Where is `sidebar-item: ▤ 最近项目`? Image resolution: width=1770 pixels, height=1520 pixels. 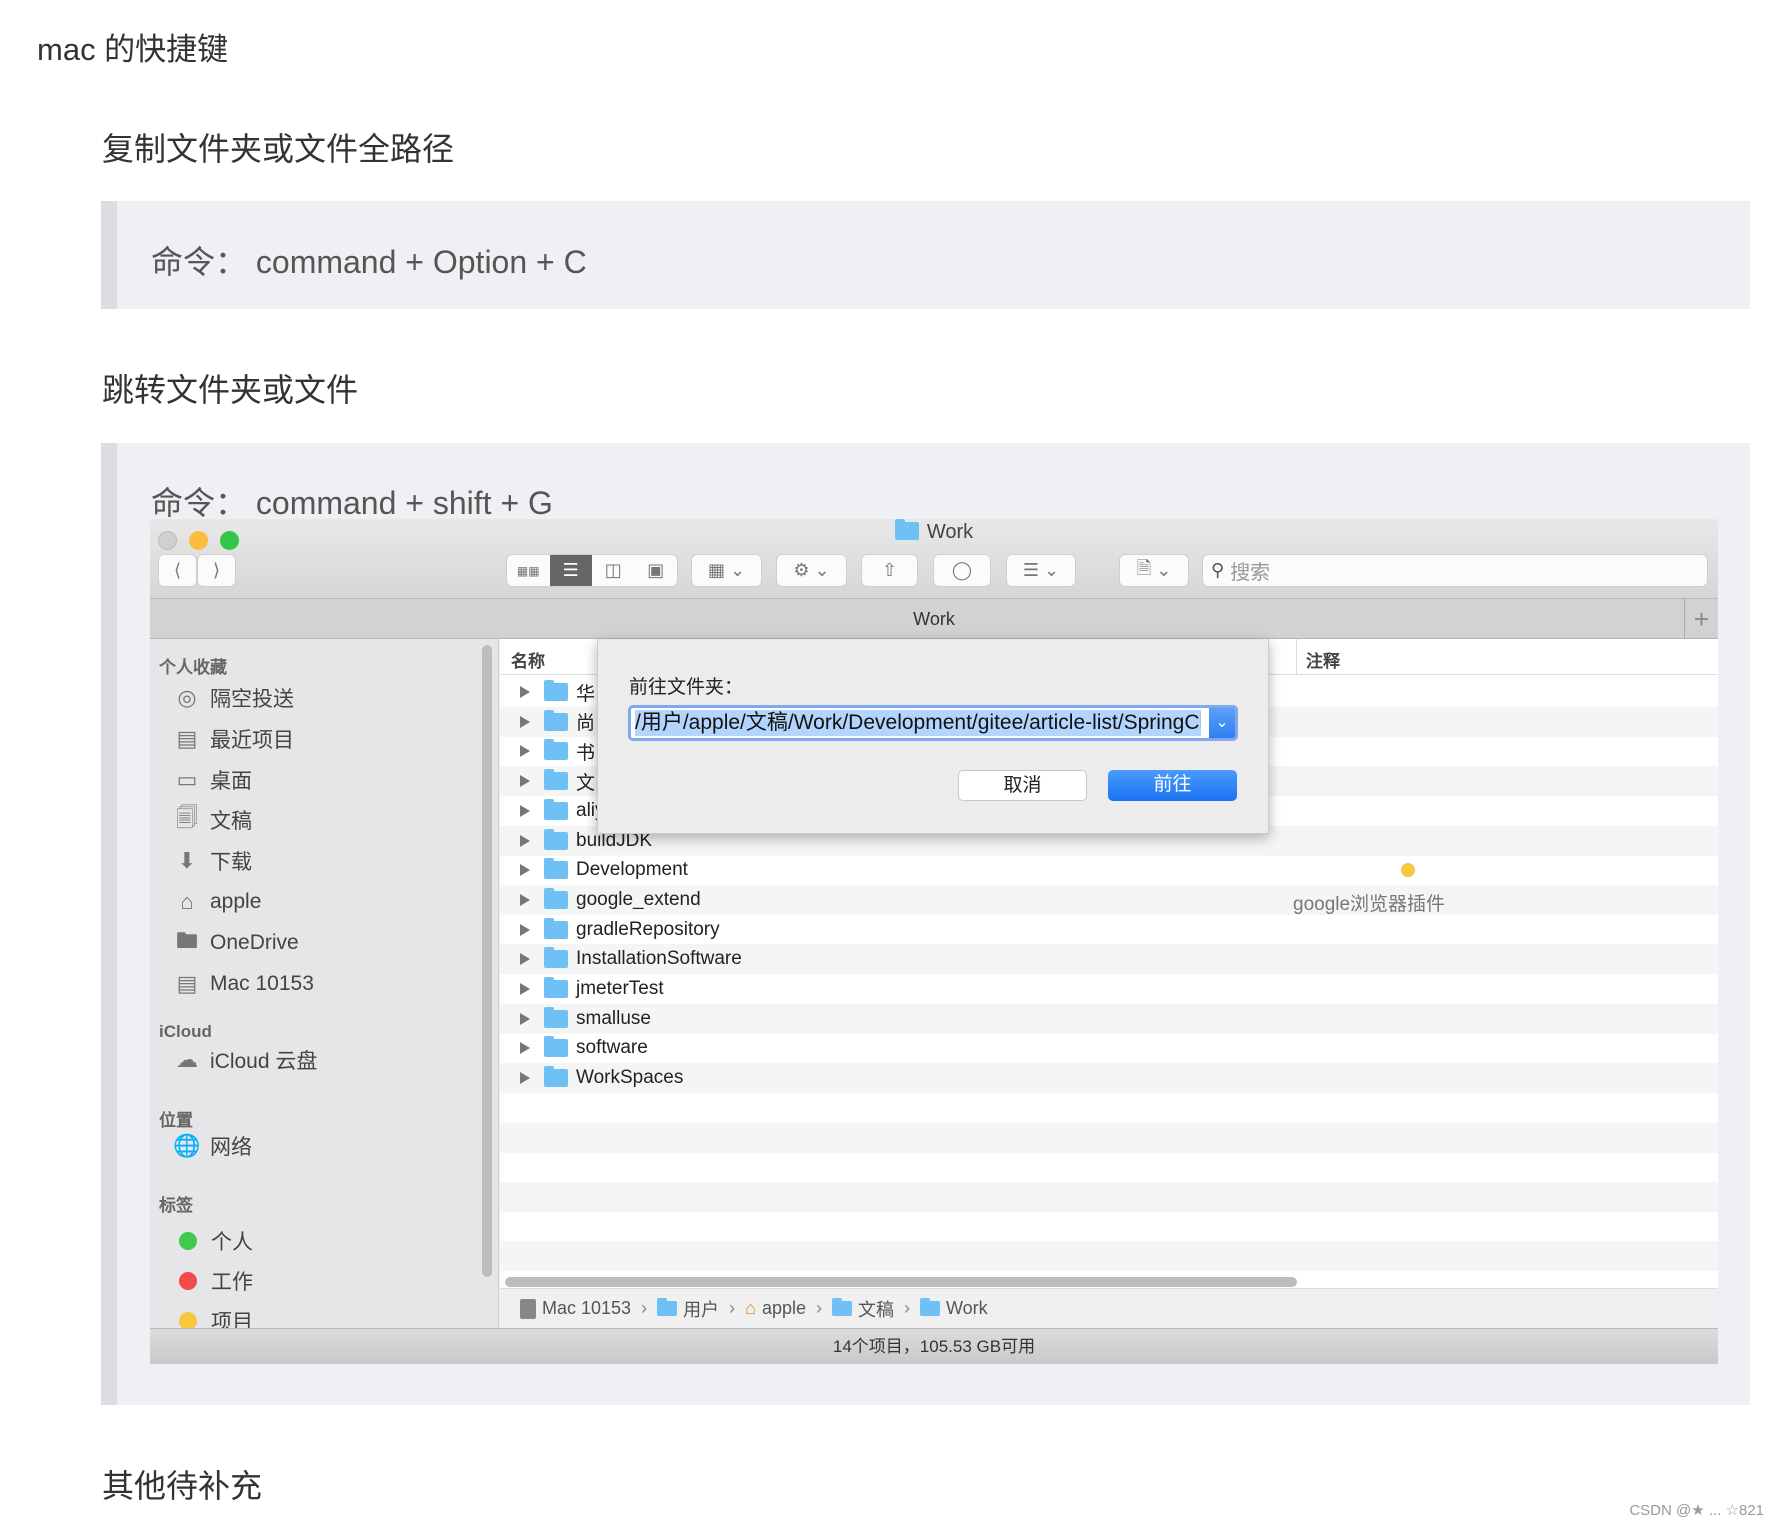
sidebar-item: ▤ 最近项目 is located at coordinates (233, 739).